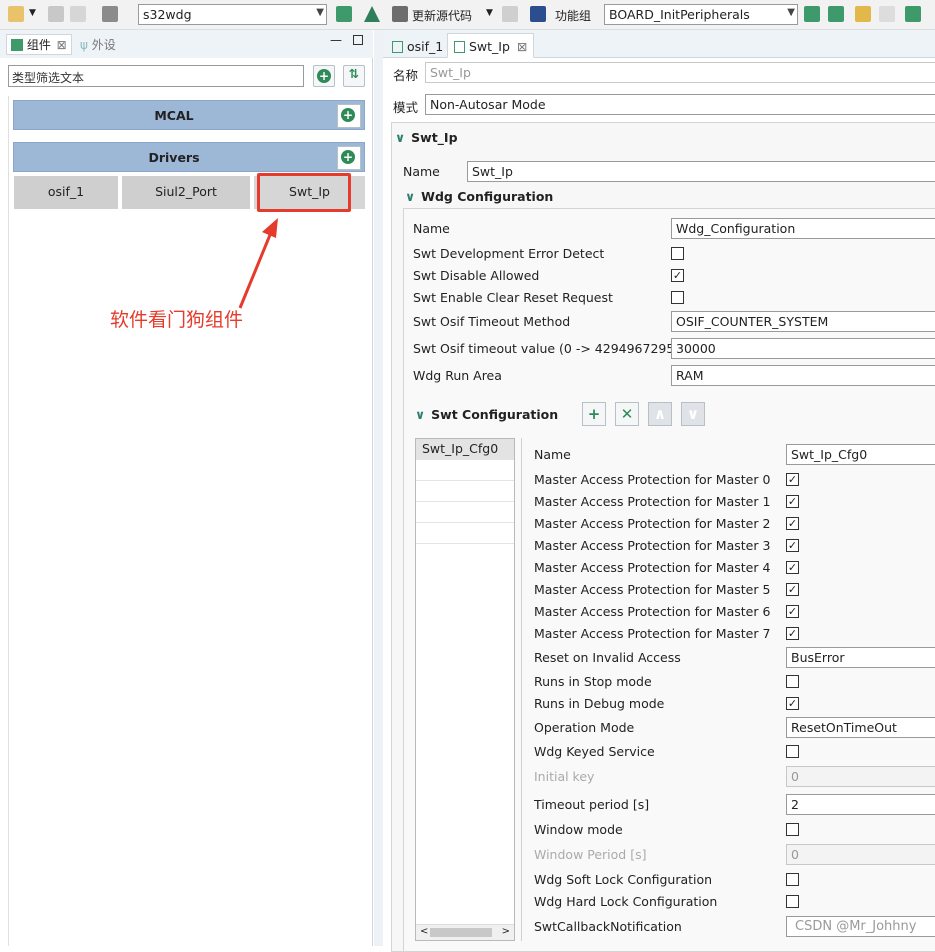 Image resolution: width=935 pixels, height=952 pixels. I want to click on master-4-checkbox: ✓, so click(792, 567).